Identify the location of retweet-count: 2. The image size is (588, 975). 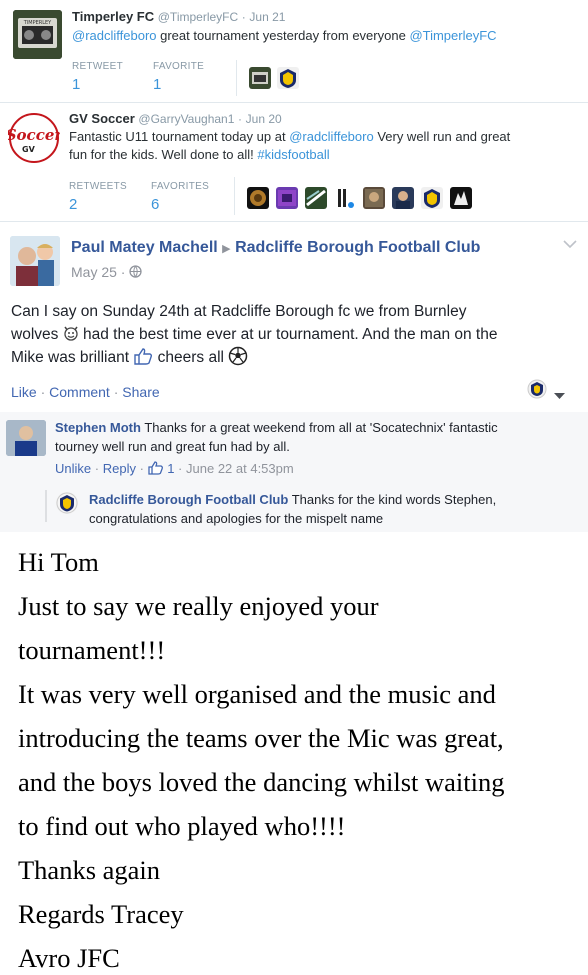
(73, 204).